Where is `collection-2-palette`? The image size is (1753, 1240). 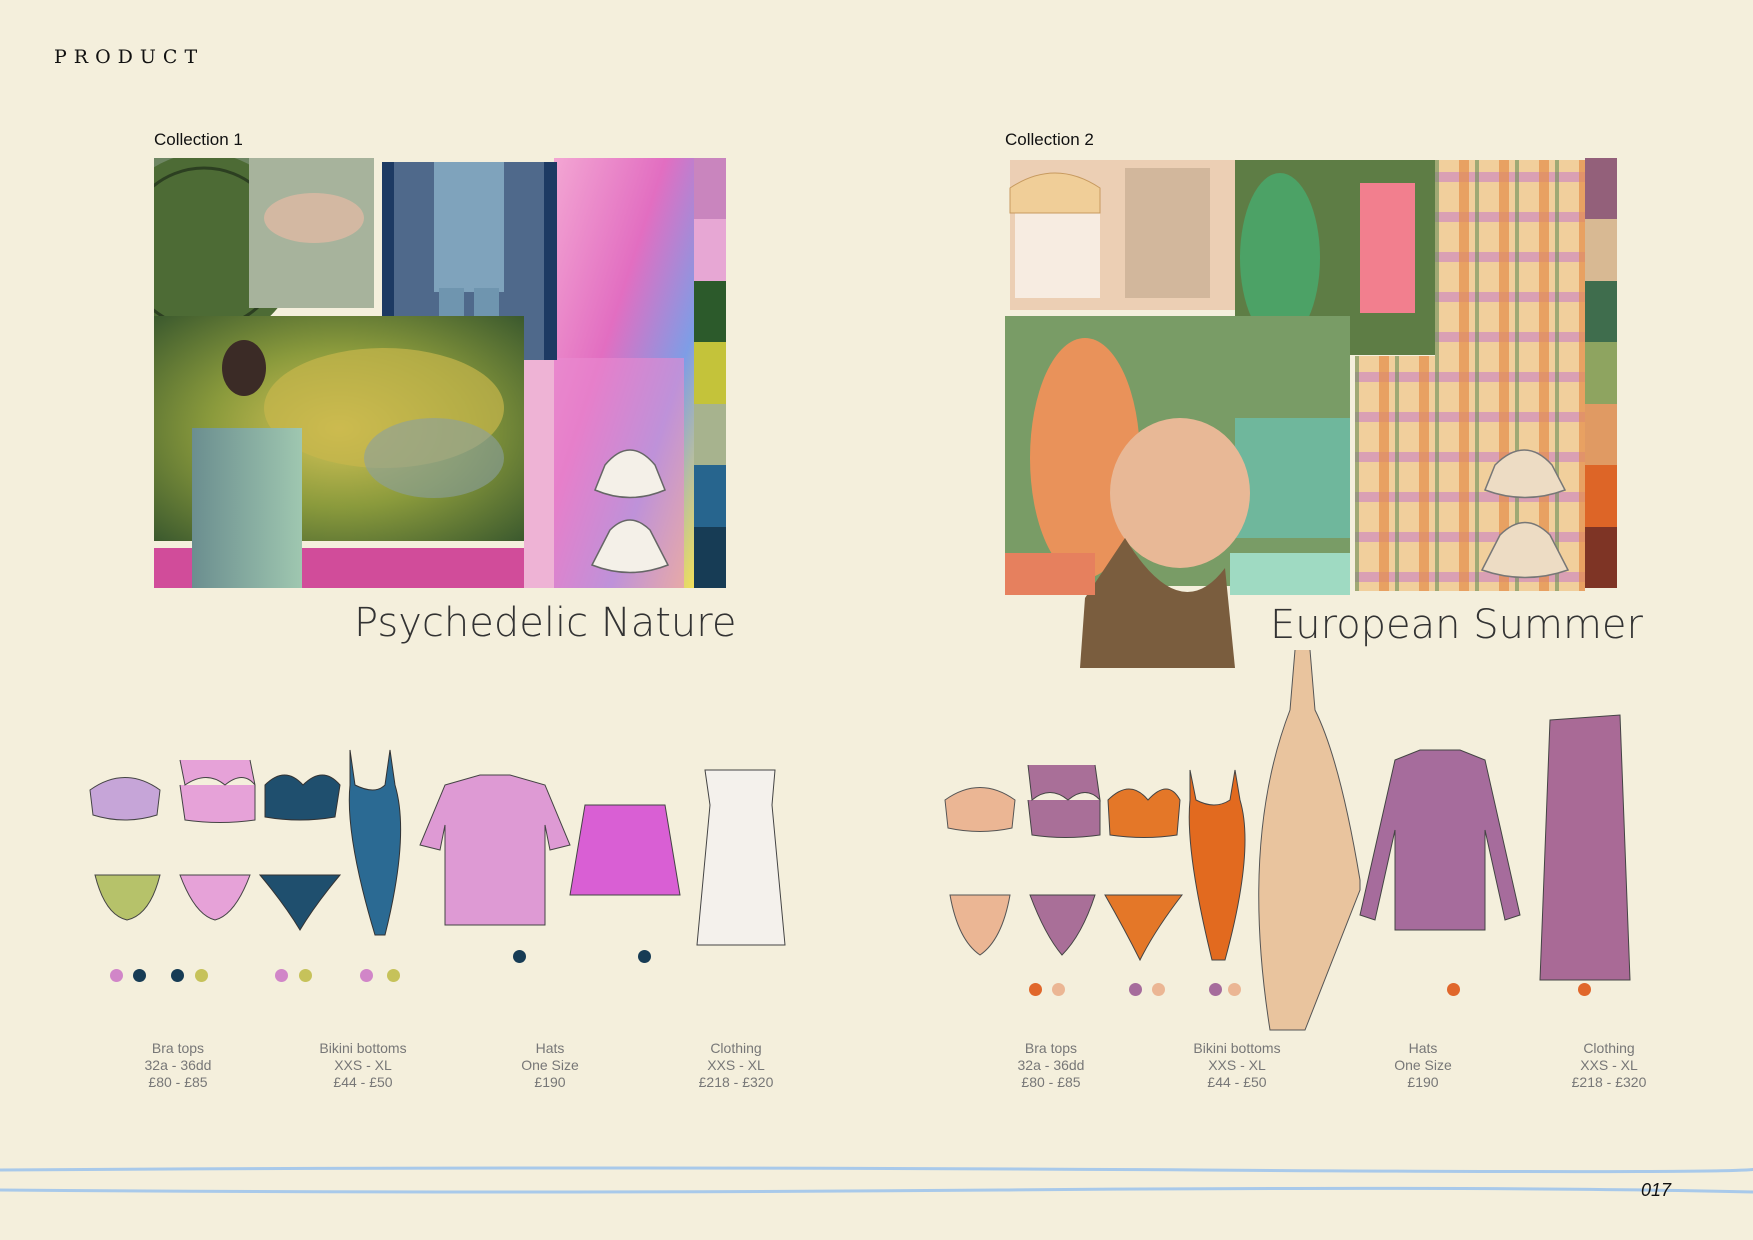
collection-2-palette is located at coordinates (1601, 373).